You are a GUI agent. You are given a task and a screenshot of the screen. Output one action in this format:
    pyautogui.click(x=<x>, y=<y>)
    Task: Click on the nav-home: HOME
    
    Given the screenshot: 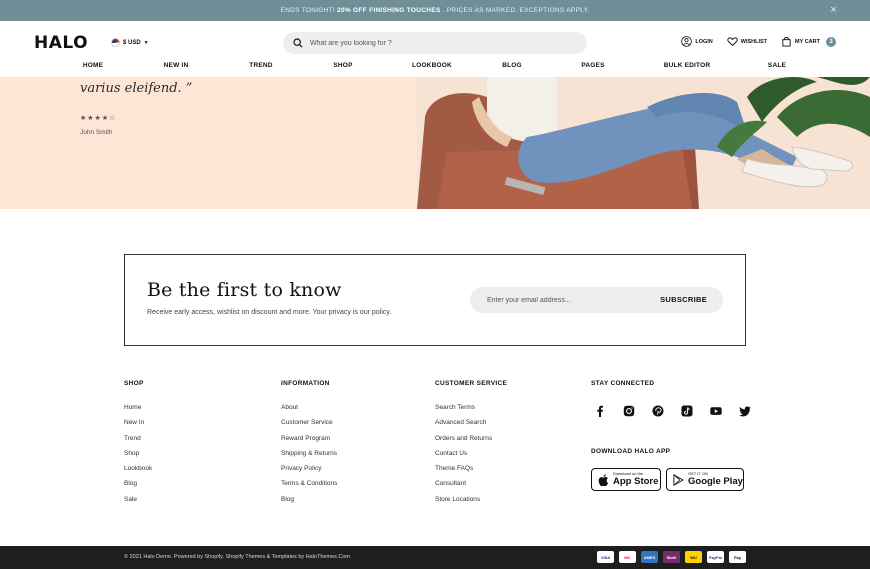 What is the action you would take?
    pyautogui.click(x=93, y=65)
    